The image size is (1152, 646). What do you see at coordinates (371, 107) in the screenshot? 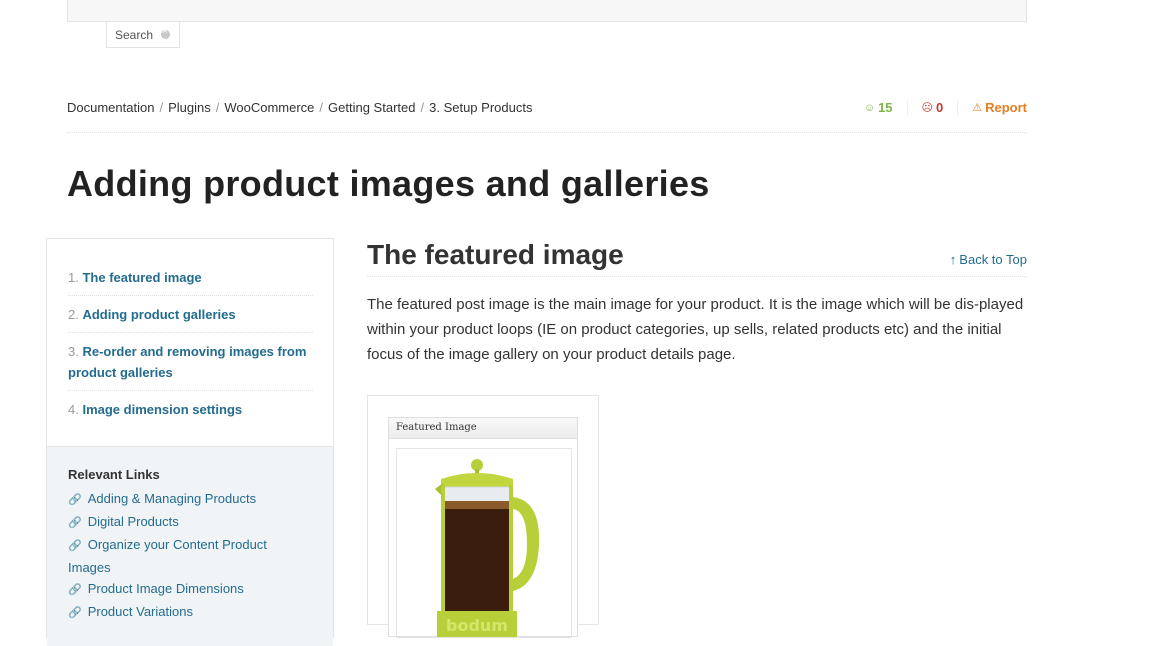
I see `breadcrumb-getting-started: Getting Started` at bounding box center [371, 107].